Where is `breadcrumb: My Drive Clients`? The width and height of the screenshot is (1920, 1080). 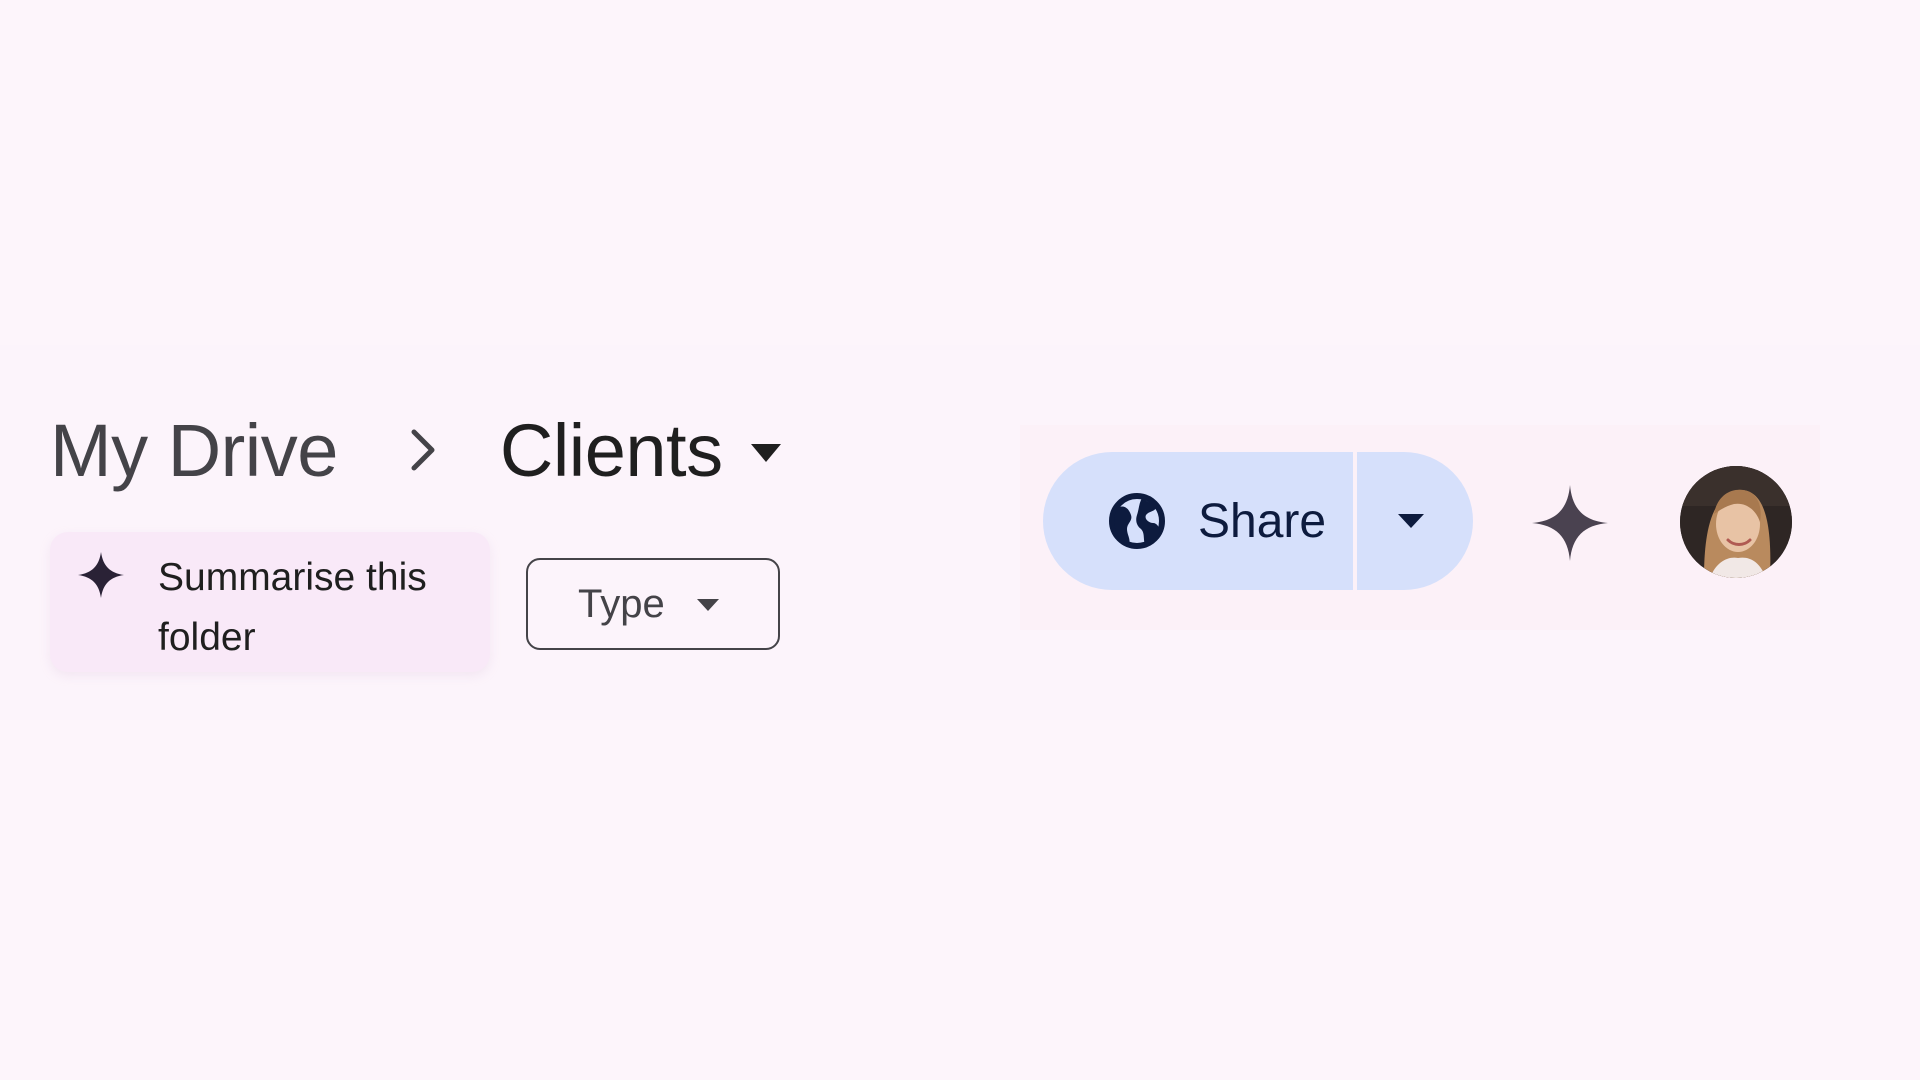 breadcrumb: My Drive Clients is located at coordinates (415, 450).